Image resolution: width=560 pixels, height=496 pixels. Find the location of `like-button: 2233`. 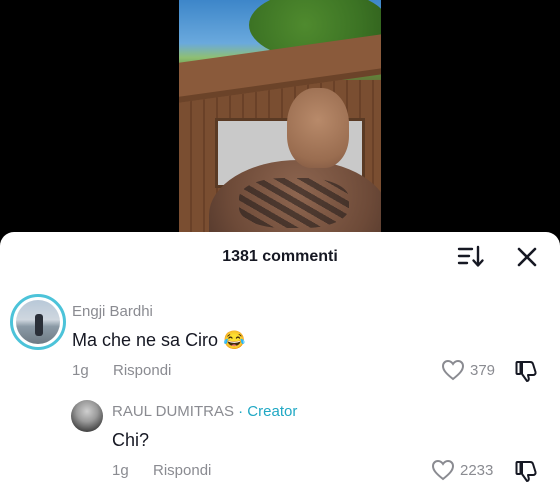

like-button: 2233 is located at coordinates (462, 470).